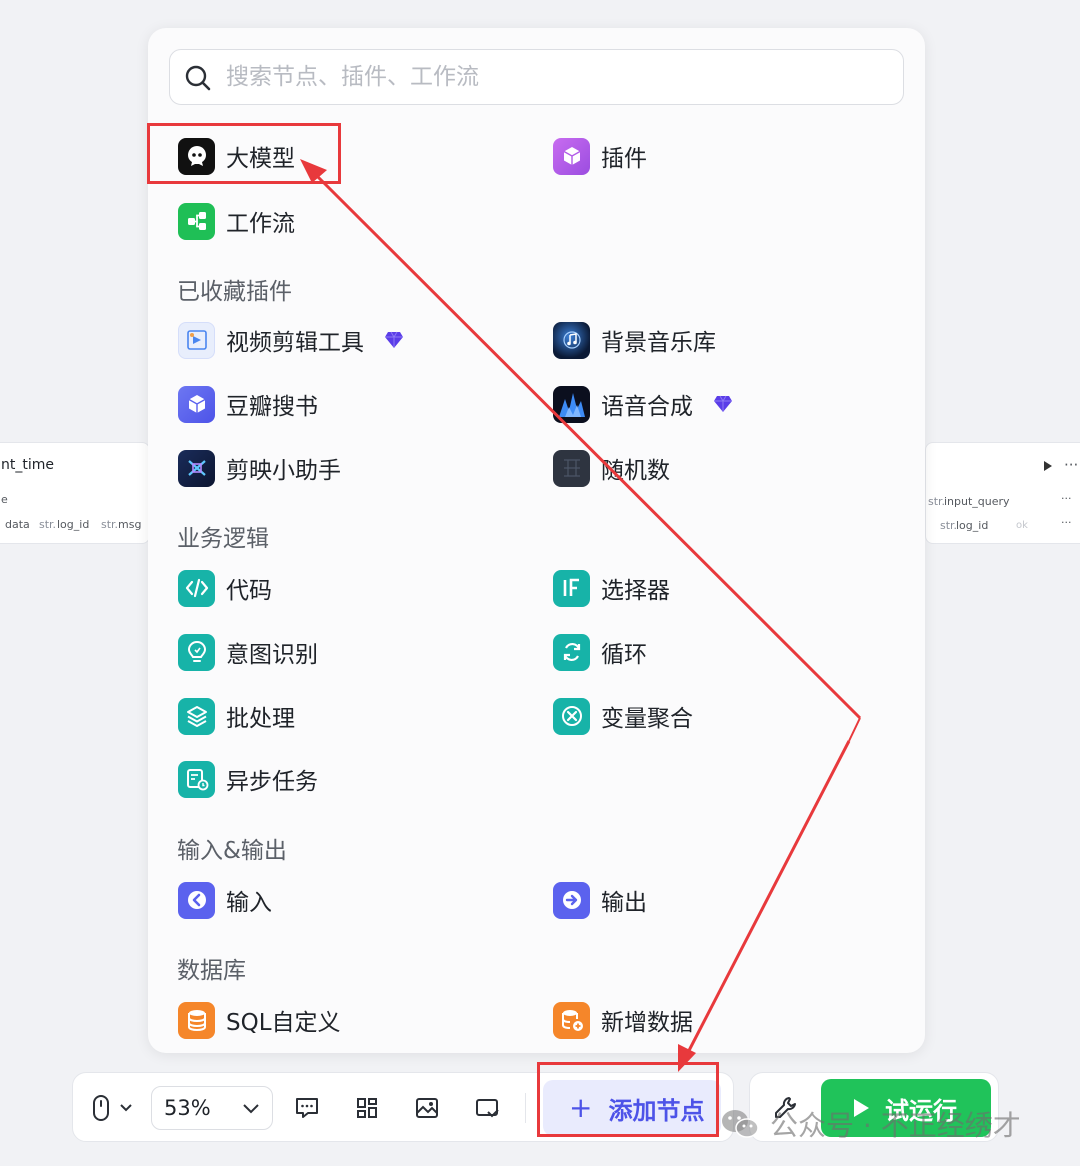 The width and height of the screenshot is (1080, 1166). I want to click on node-field-input-query: input_query, so click(977, 501).